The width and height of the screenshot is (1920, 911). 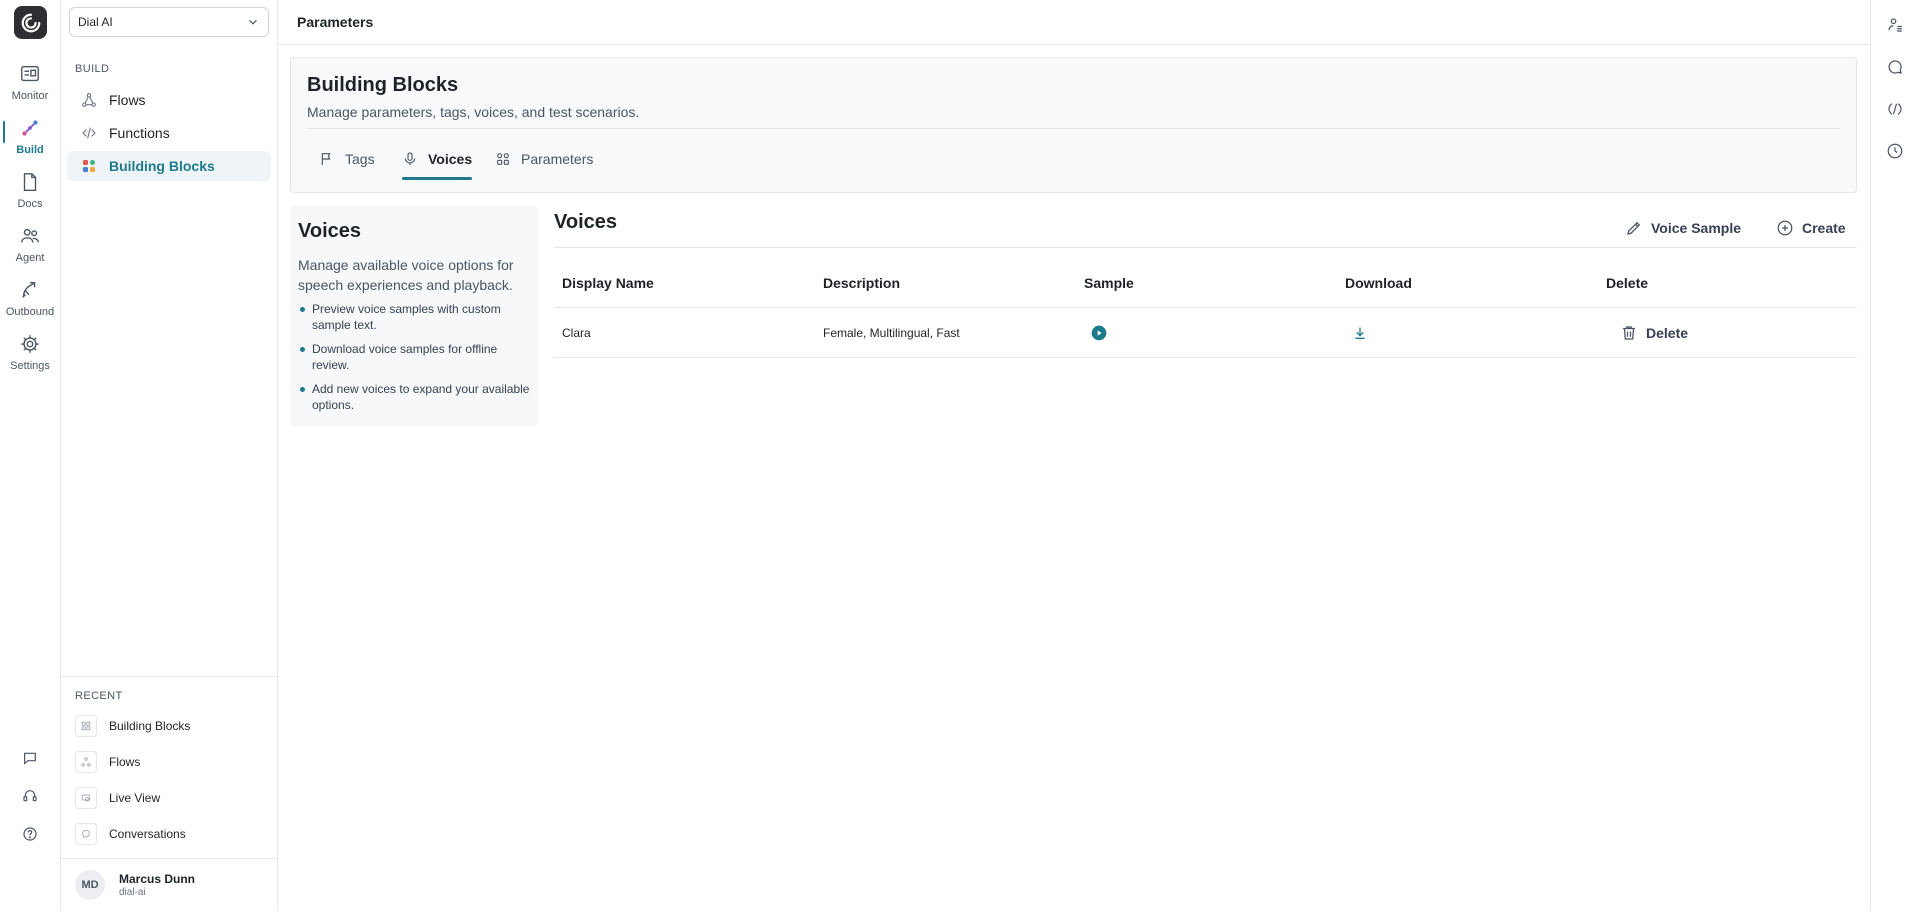 I want to click on top-bar: Parameters, so click(x=1074, y=22).